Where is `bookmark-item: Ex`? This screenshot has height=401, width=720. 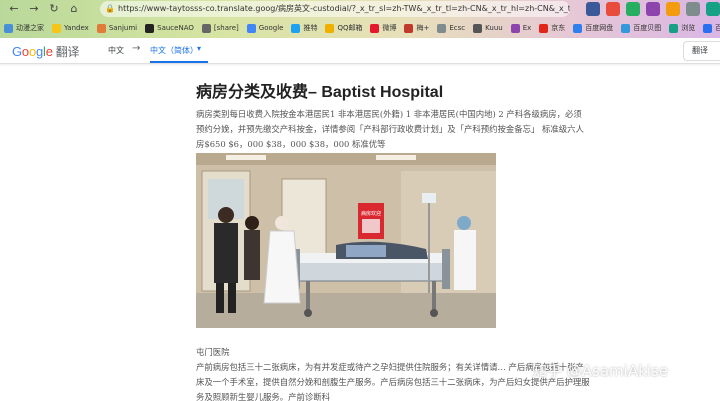
bookmark-item: Ex is located at coordinates (521, 28).